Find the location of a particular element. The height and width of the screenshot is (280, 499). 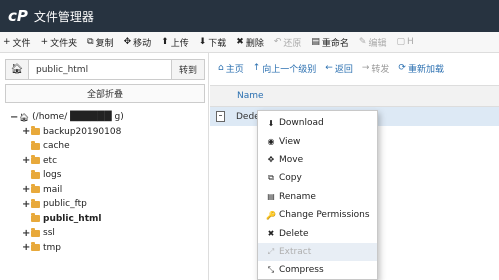

toolbar-label: 重命名 is located at coordinates (335, 43).